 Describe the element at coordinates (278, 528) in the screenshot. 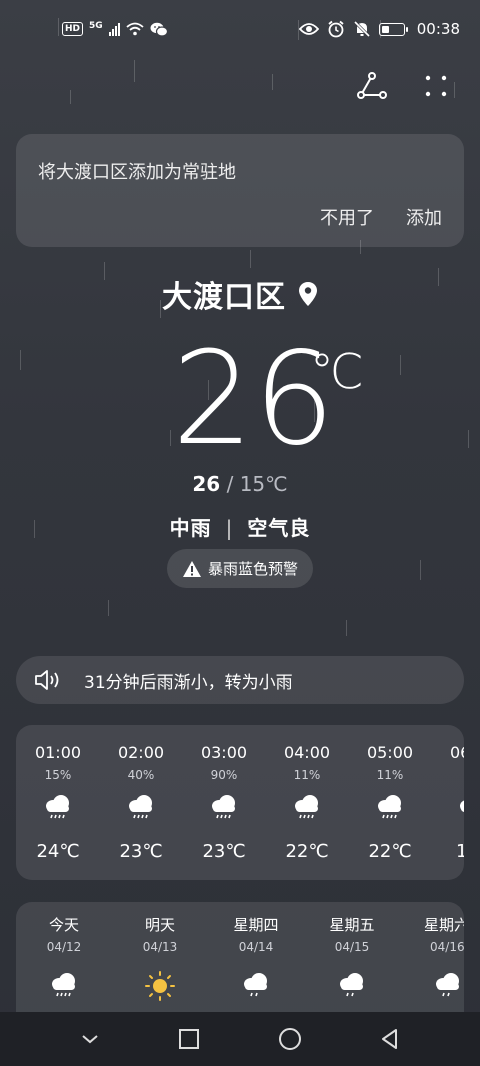

I see `air-quality: 空气良` at that location.